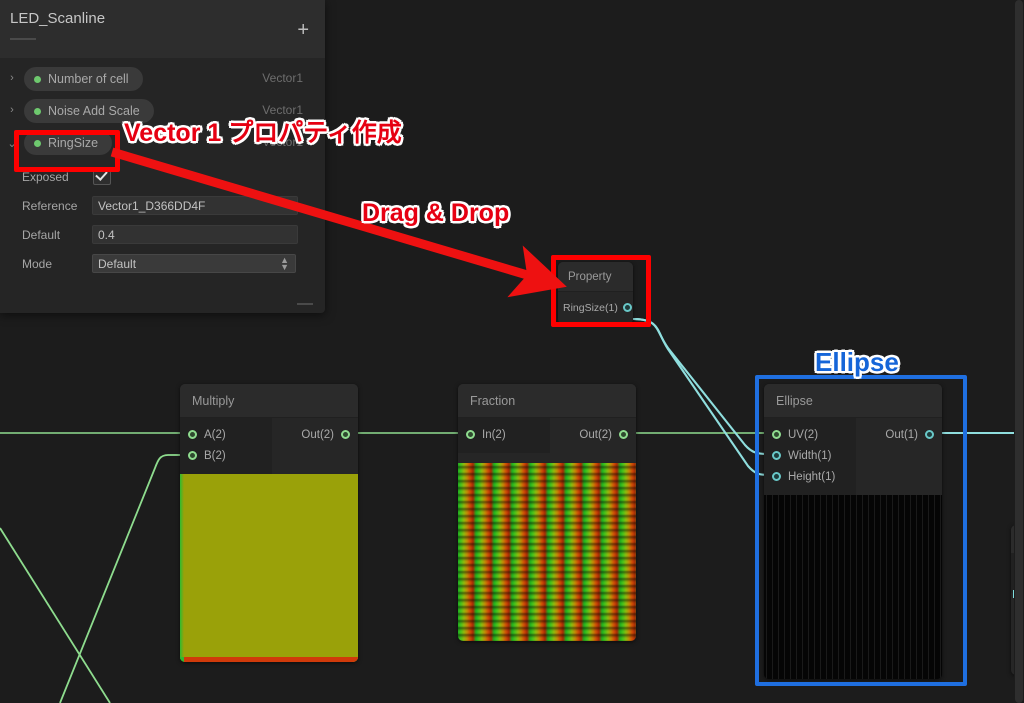 This screenshot has height=703, width=1024. What do you see at coordinates (94, 111) in the screenshot?
I see `property-name: Noise Add Scale` at bounding box center [94, 111].